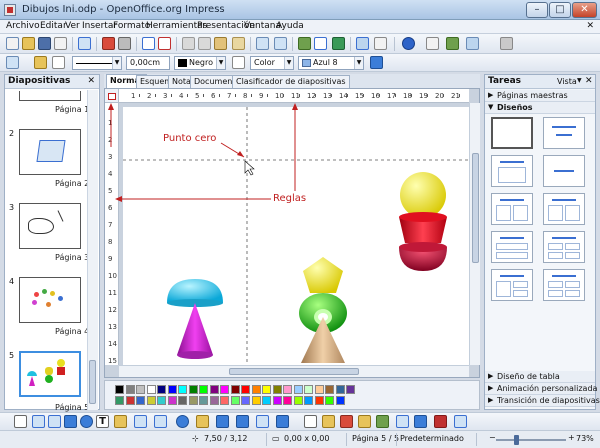 Image resolution: width=600 pixels, height=448 pixels. Describe the element at coordinates (338, 43) in the screenshot. I see `display-grid-icon` at that location.